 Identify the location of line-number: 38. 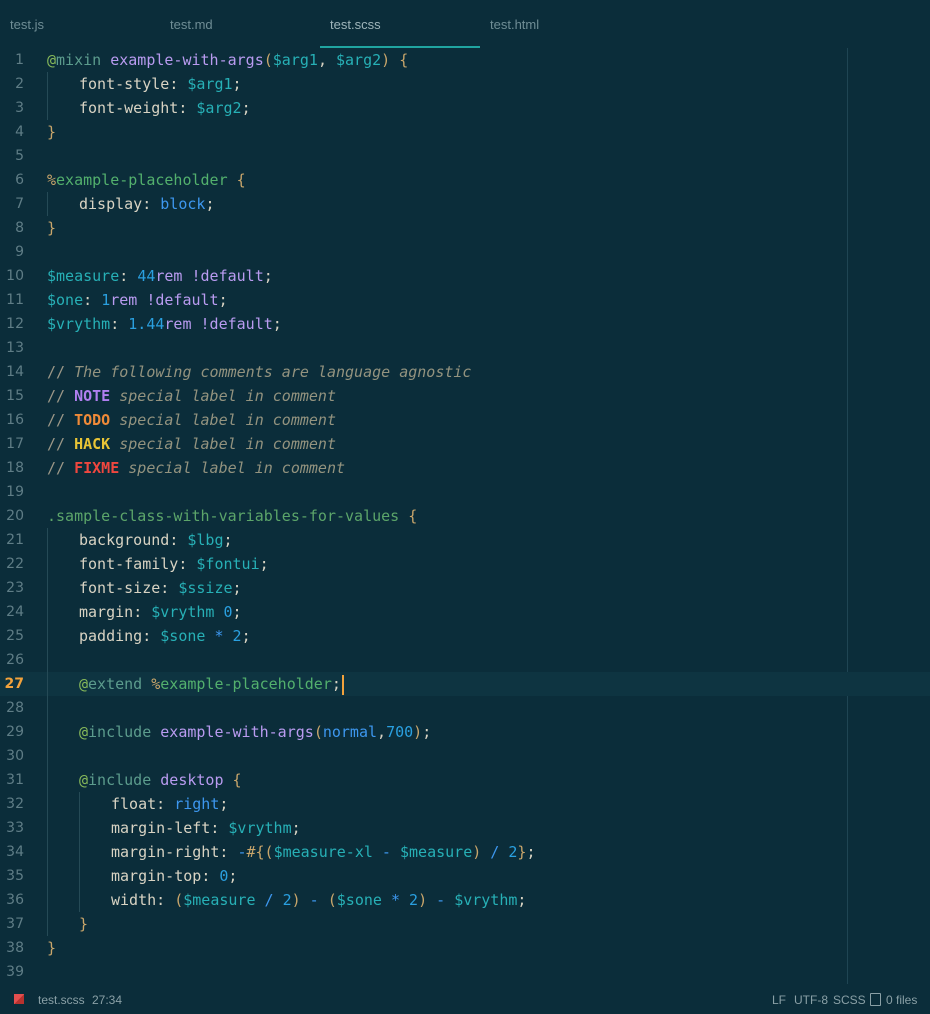
(12, 948).